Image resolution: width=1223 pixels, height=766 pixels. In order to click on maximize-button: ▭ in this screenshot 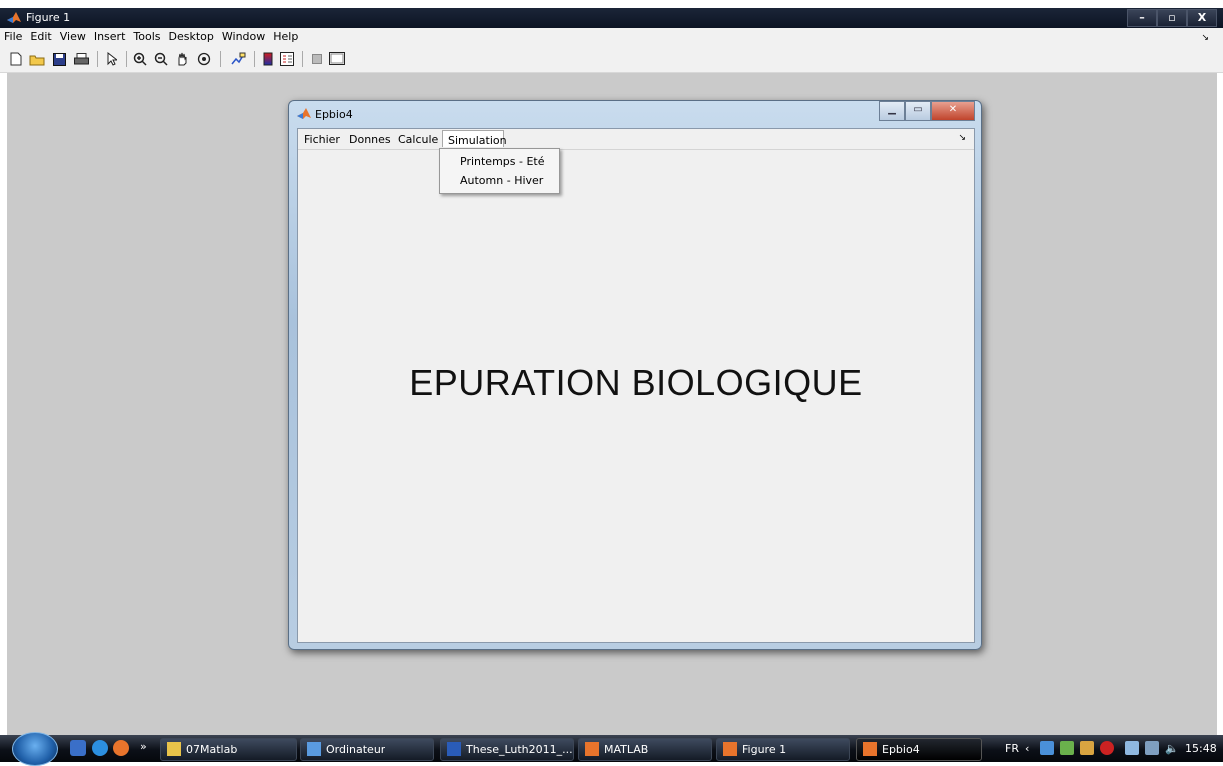, I will do `click(918, 111)`.